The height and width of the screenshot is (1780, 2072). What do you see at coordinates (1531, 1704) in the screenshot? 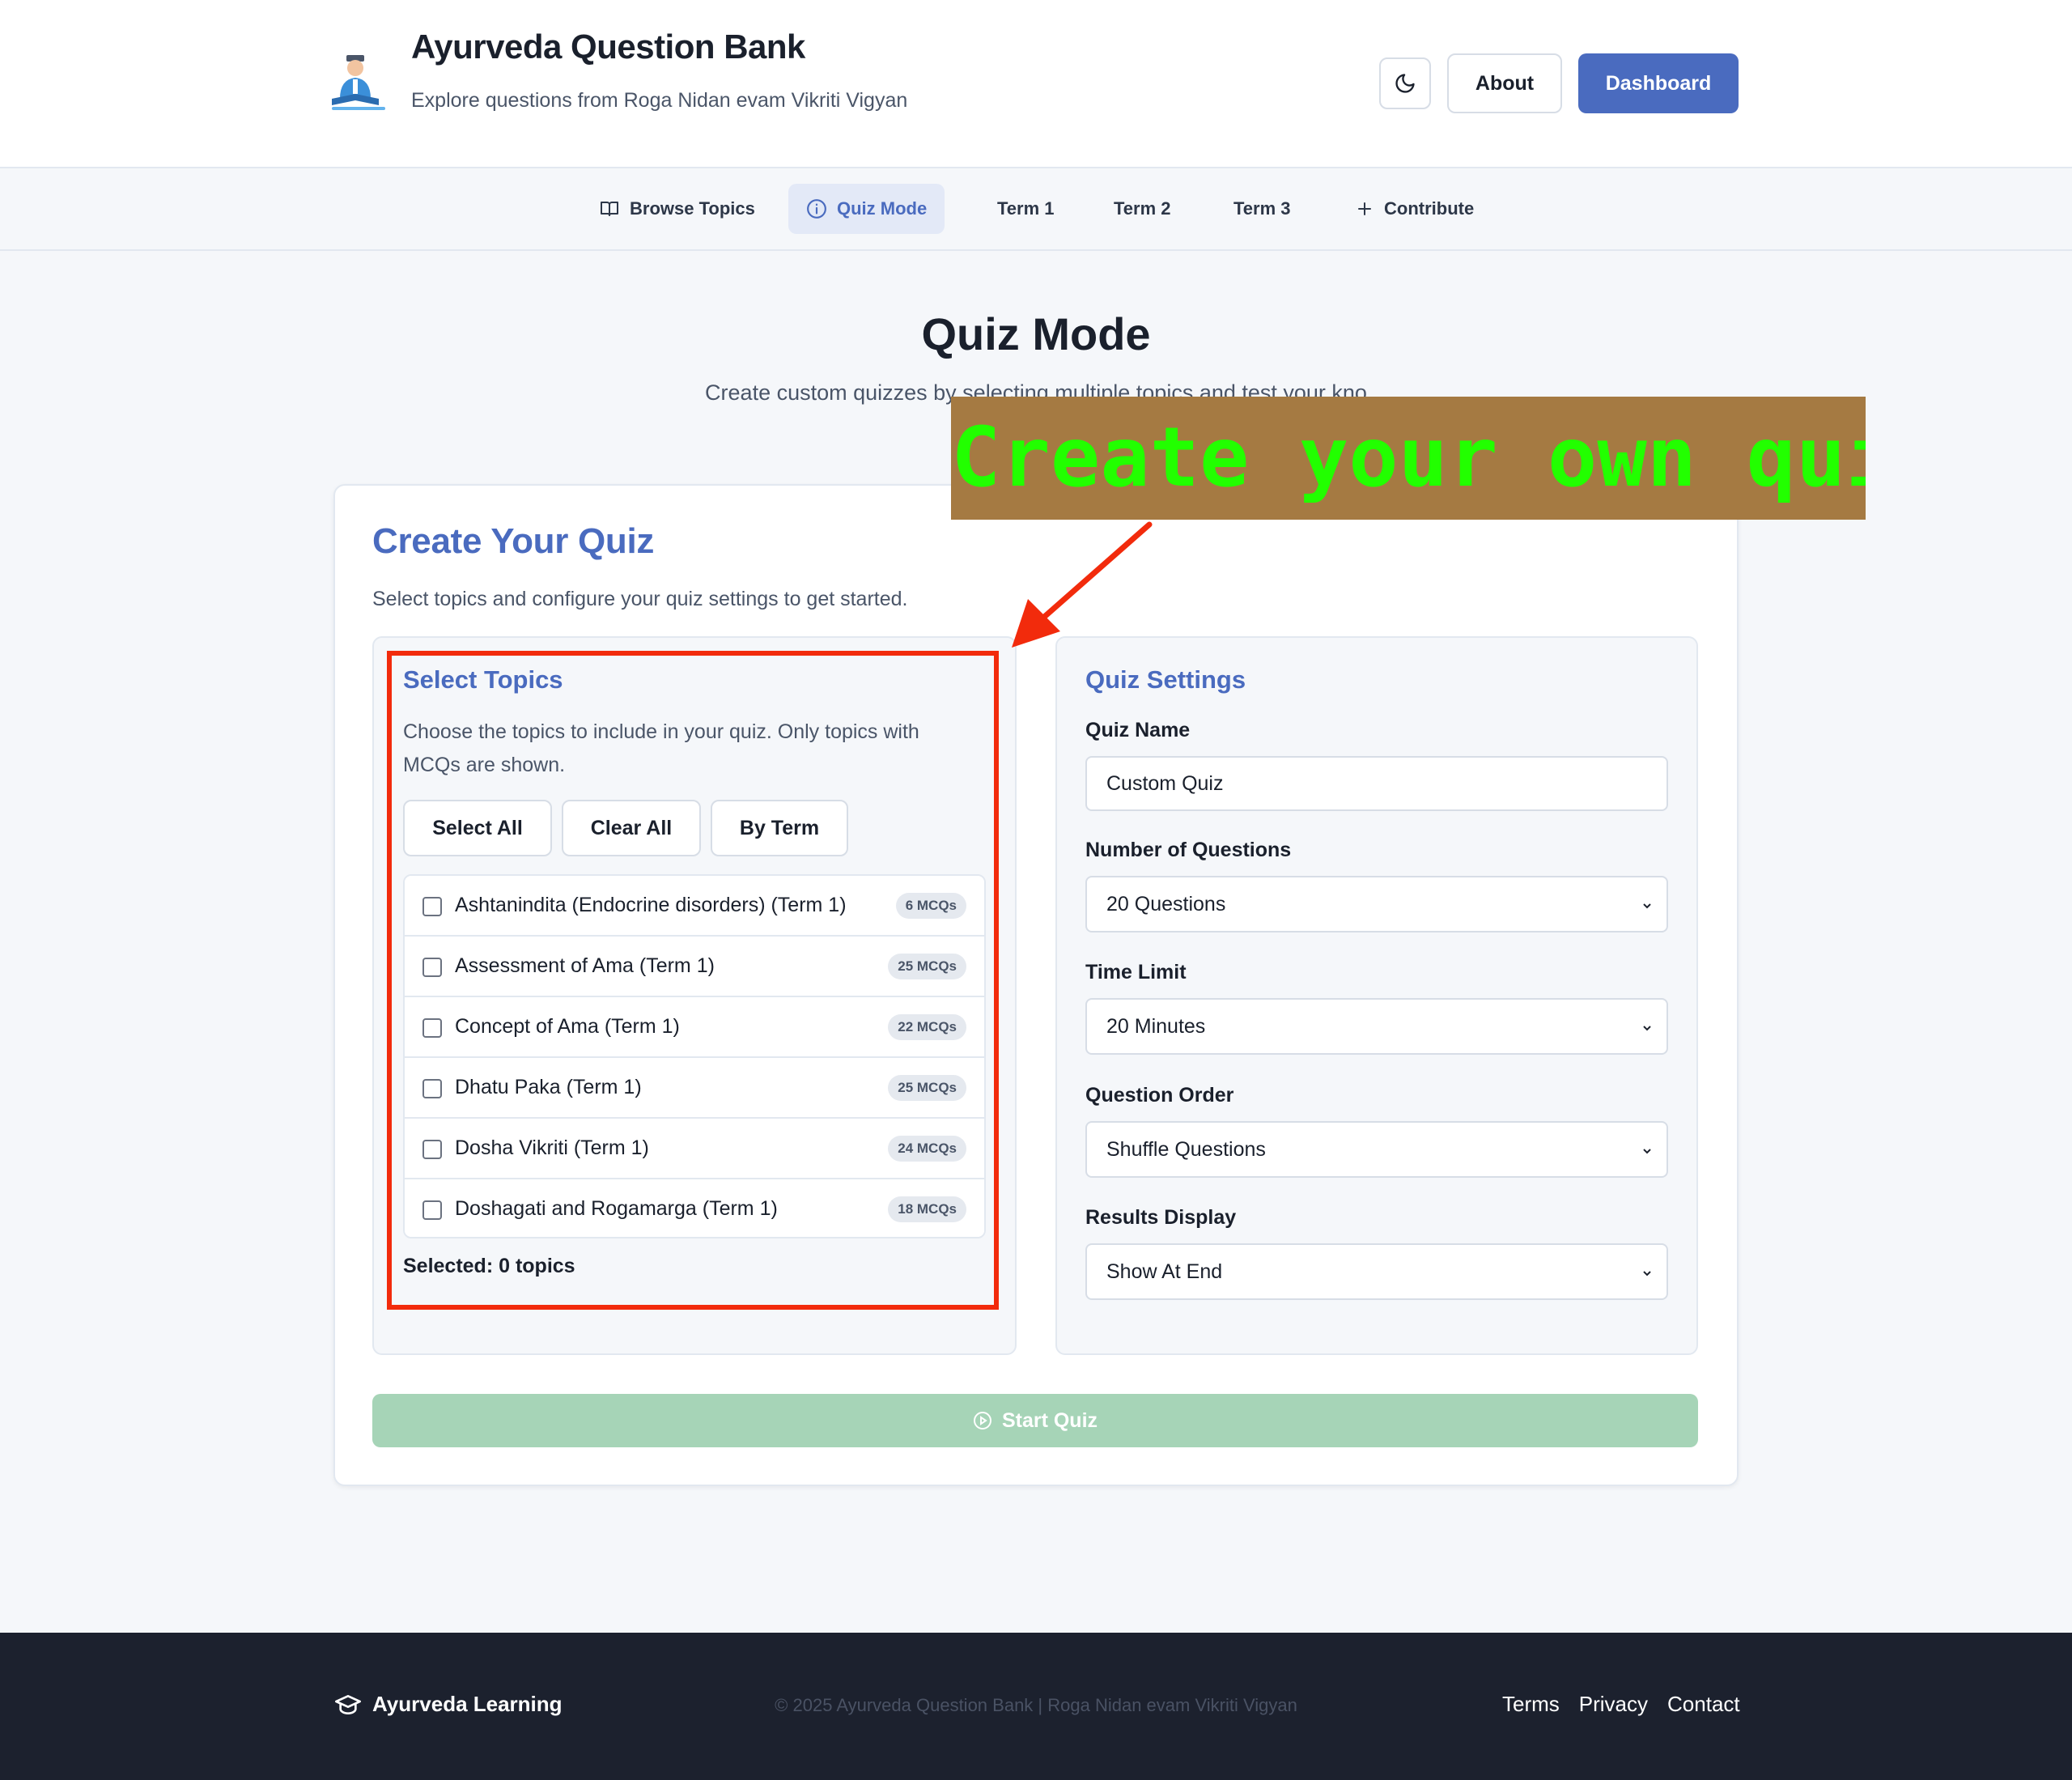
I see `footer-link-terms: Terms` at bounding box center [1531, 1704].